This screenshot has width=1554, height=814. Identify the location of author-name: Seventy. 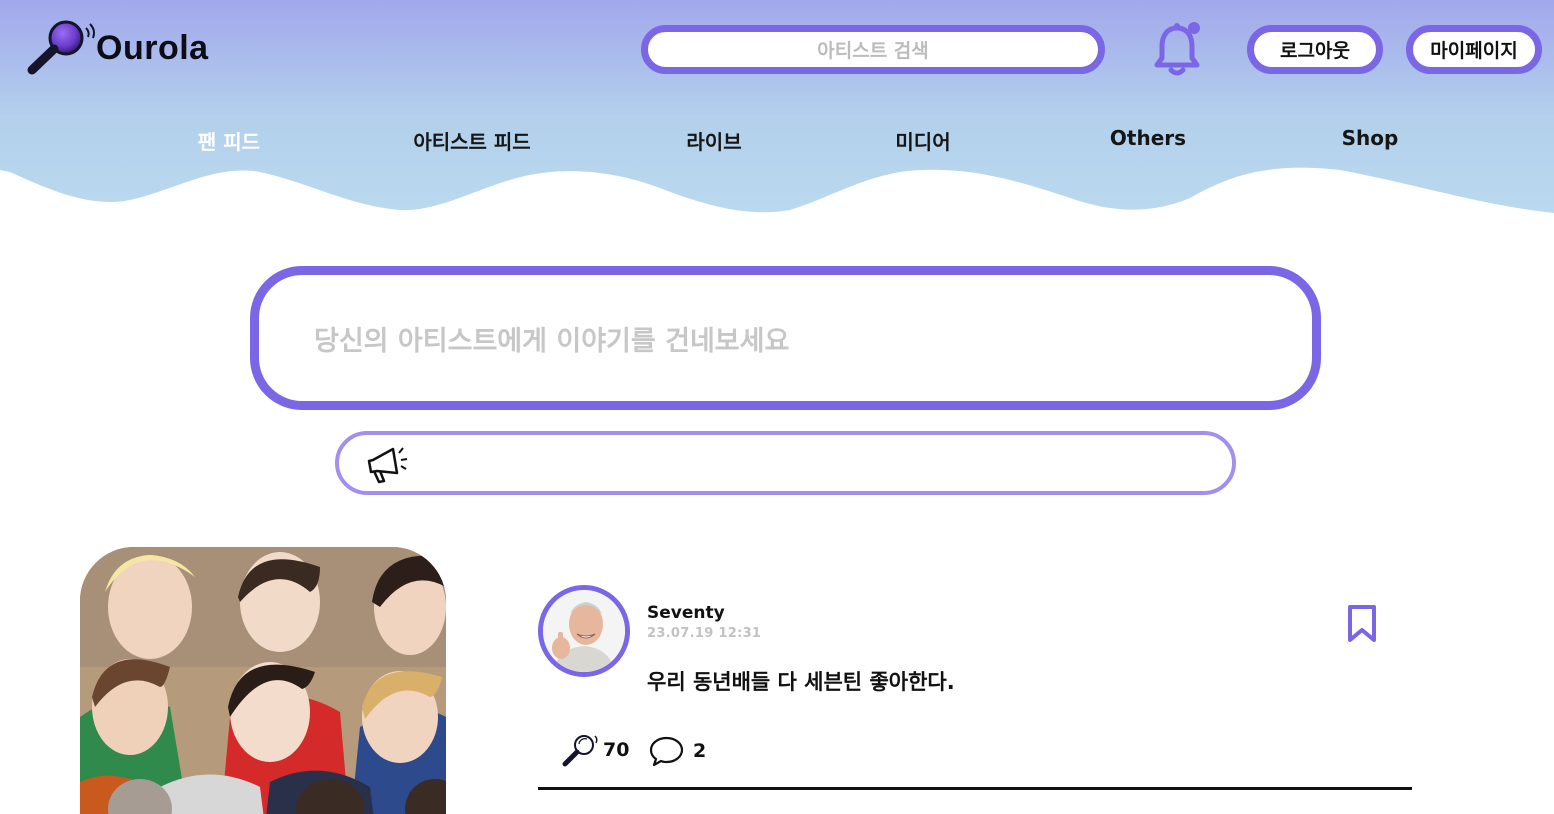
(686, 613).